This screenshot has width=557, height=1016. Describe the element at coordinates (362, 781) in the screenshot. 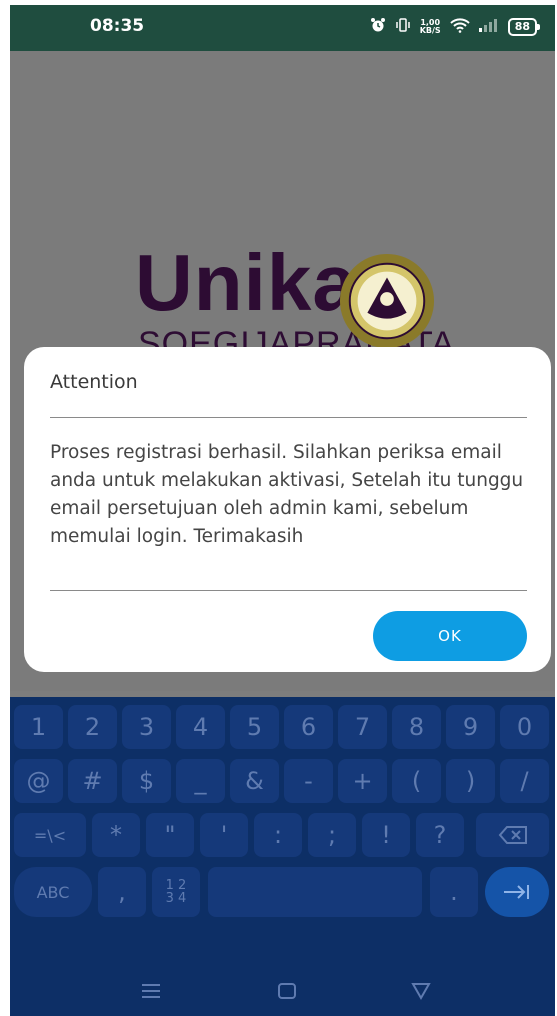

I see `key-plus: +` at that location.